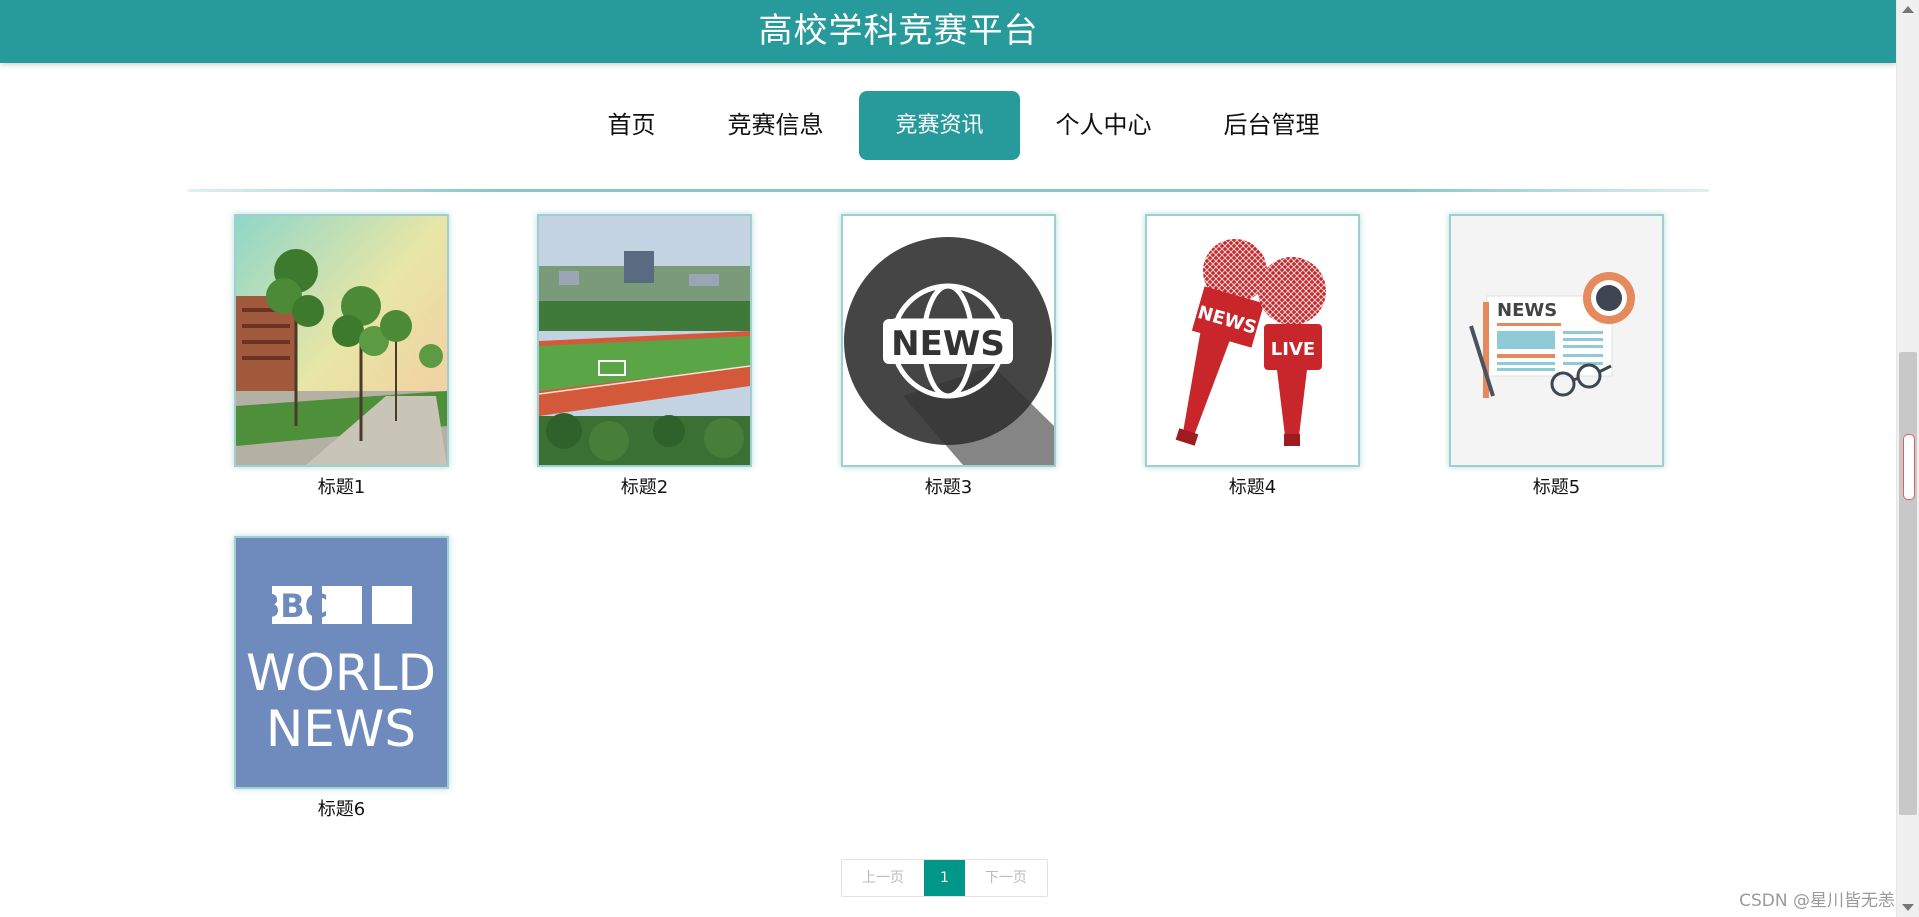 Image resolution: width=1919 pixels, height=917 pixels. I want to click on news-card: 标题2, so click(644, 356).